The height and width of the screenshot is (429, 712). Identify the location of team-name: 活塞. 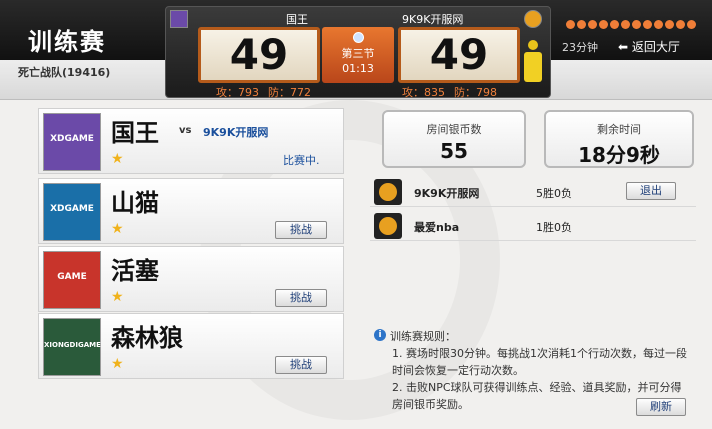
(135, 271).